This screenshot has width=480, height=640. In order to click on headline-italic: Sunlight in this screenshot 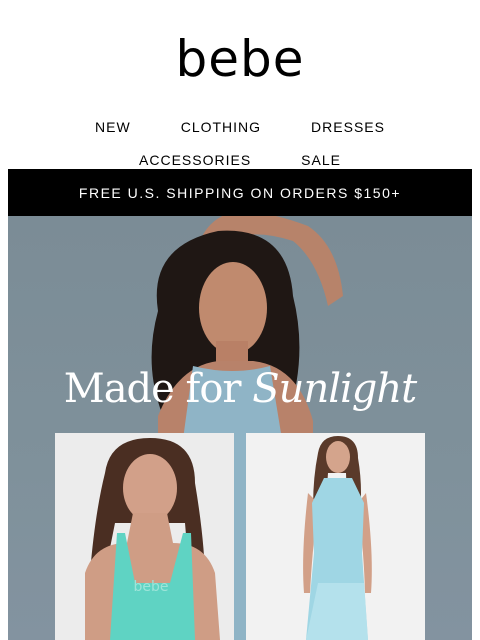, I will do `click(334, 389)`.